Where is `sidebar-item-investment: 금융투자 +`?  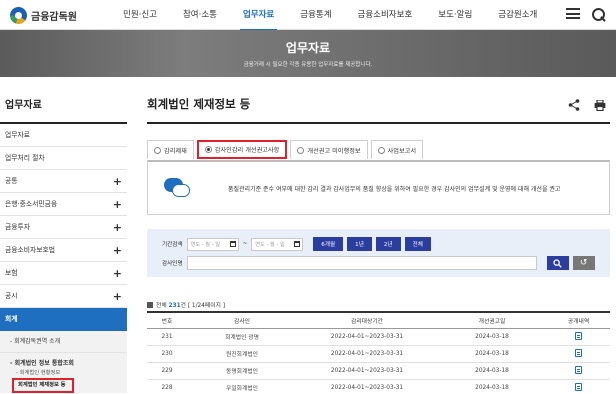 sidebar-item-investment: 금융투자 + is located at coordinates (63, 227).